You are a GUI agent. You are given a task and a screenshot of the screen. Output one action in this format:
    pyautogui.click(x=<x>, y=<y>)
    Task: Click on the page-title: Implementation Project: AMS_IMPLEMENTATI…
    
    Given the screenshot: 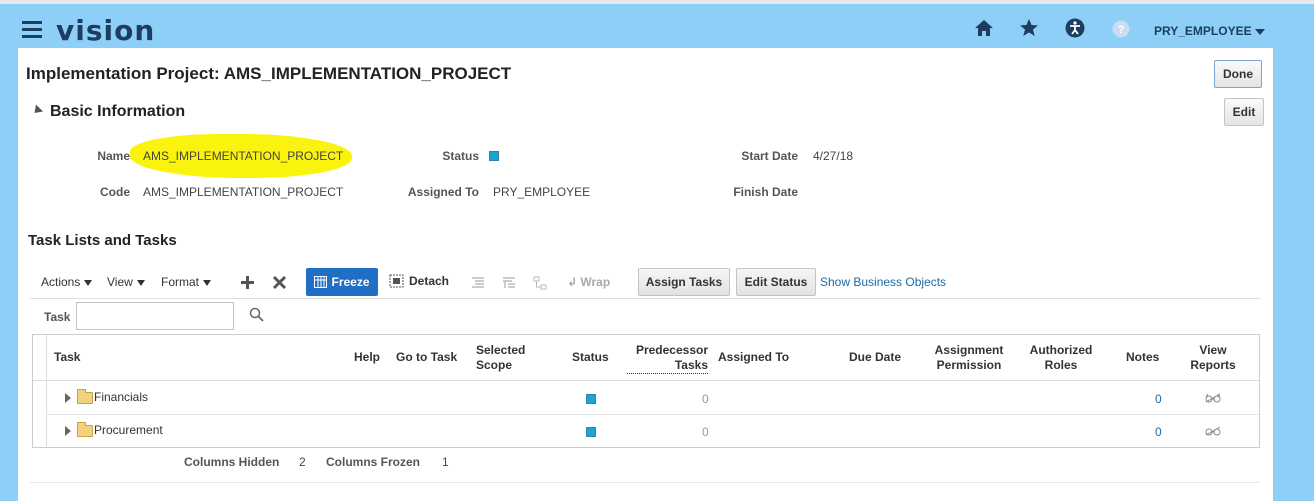 What is the action you would take?
    pyautogui.click(x=269, y=73)
    